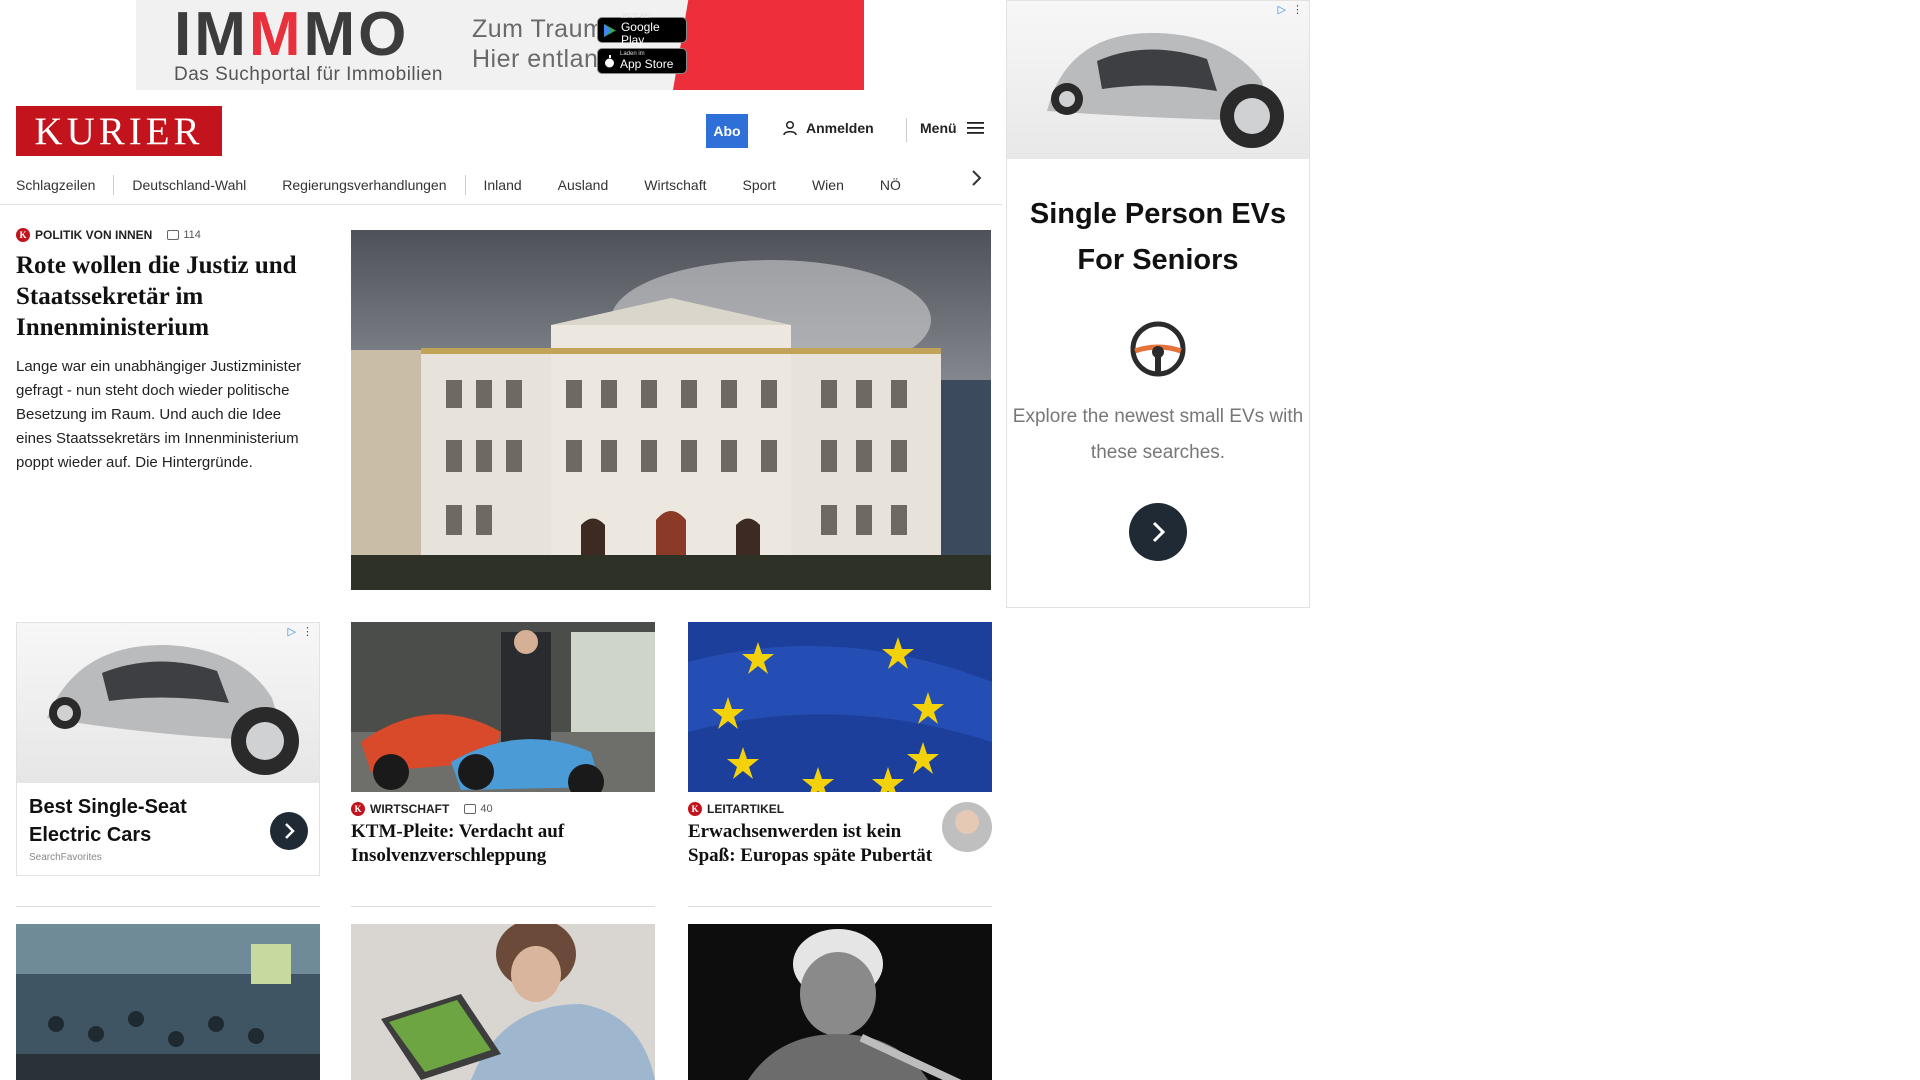  I want to click on nav-item-wirtschaft: Wirtschaft, so click(675, 185).